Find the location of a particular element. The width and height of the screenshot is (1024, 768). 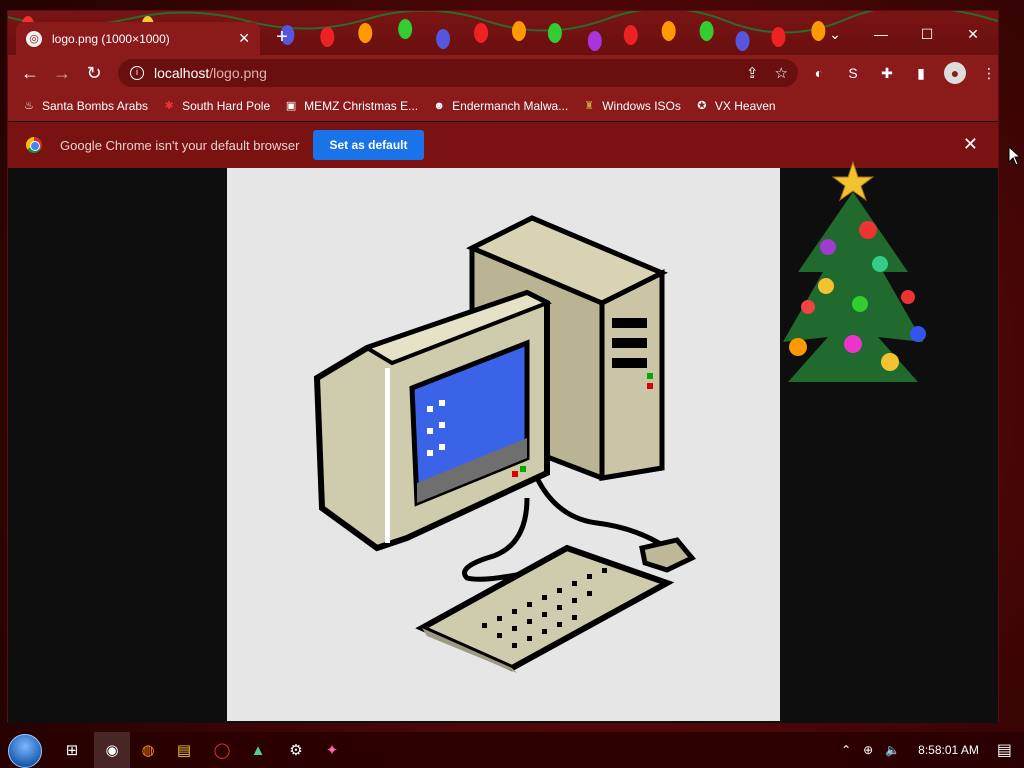

tab-close-icon: ✕ is located at coordinates (244, 38).